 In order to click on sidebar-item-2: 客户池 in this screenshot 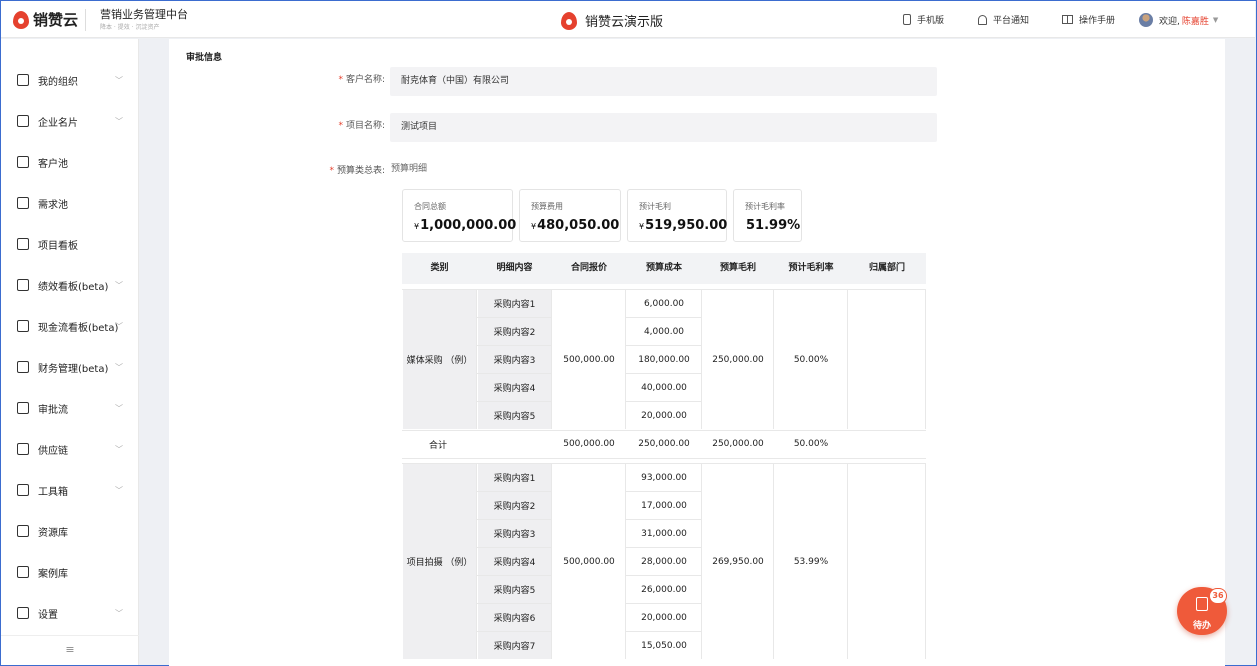, I will do `click(70, 162)`.